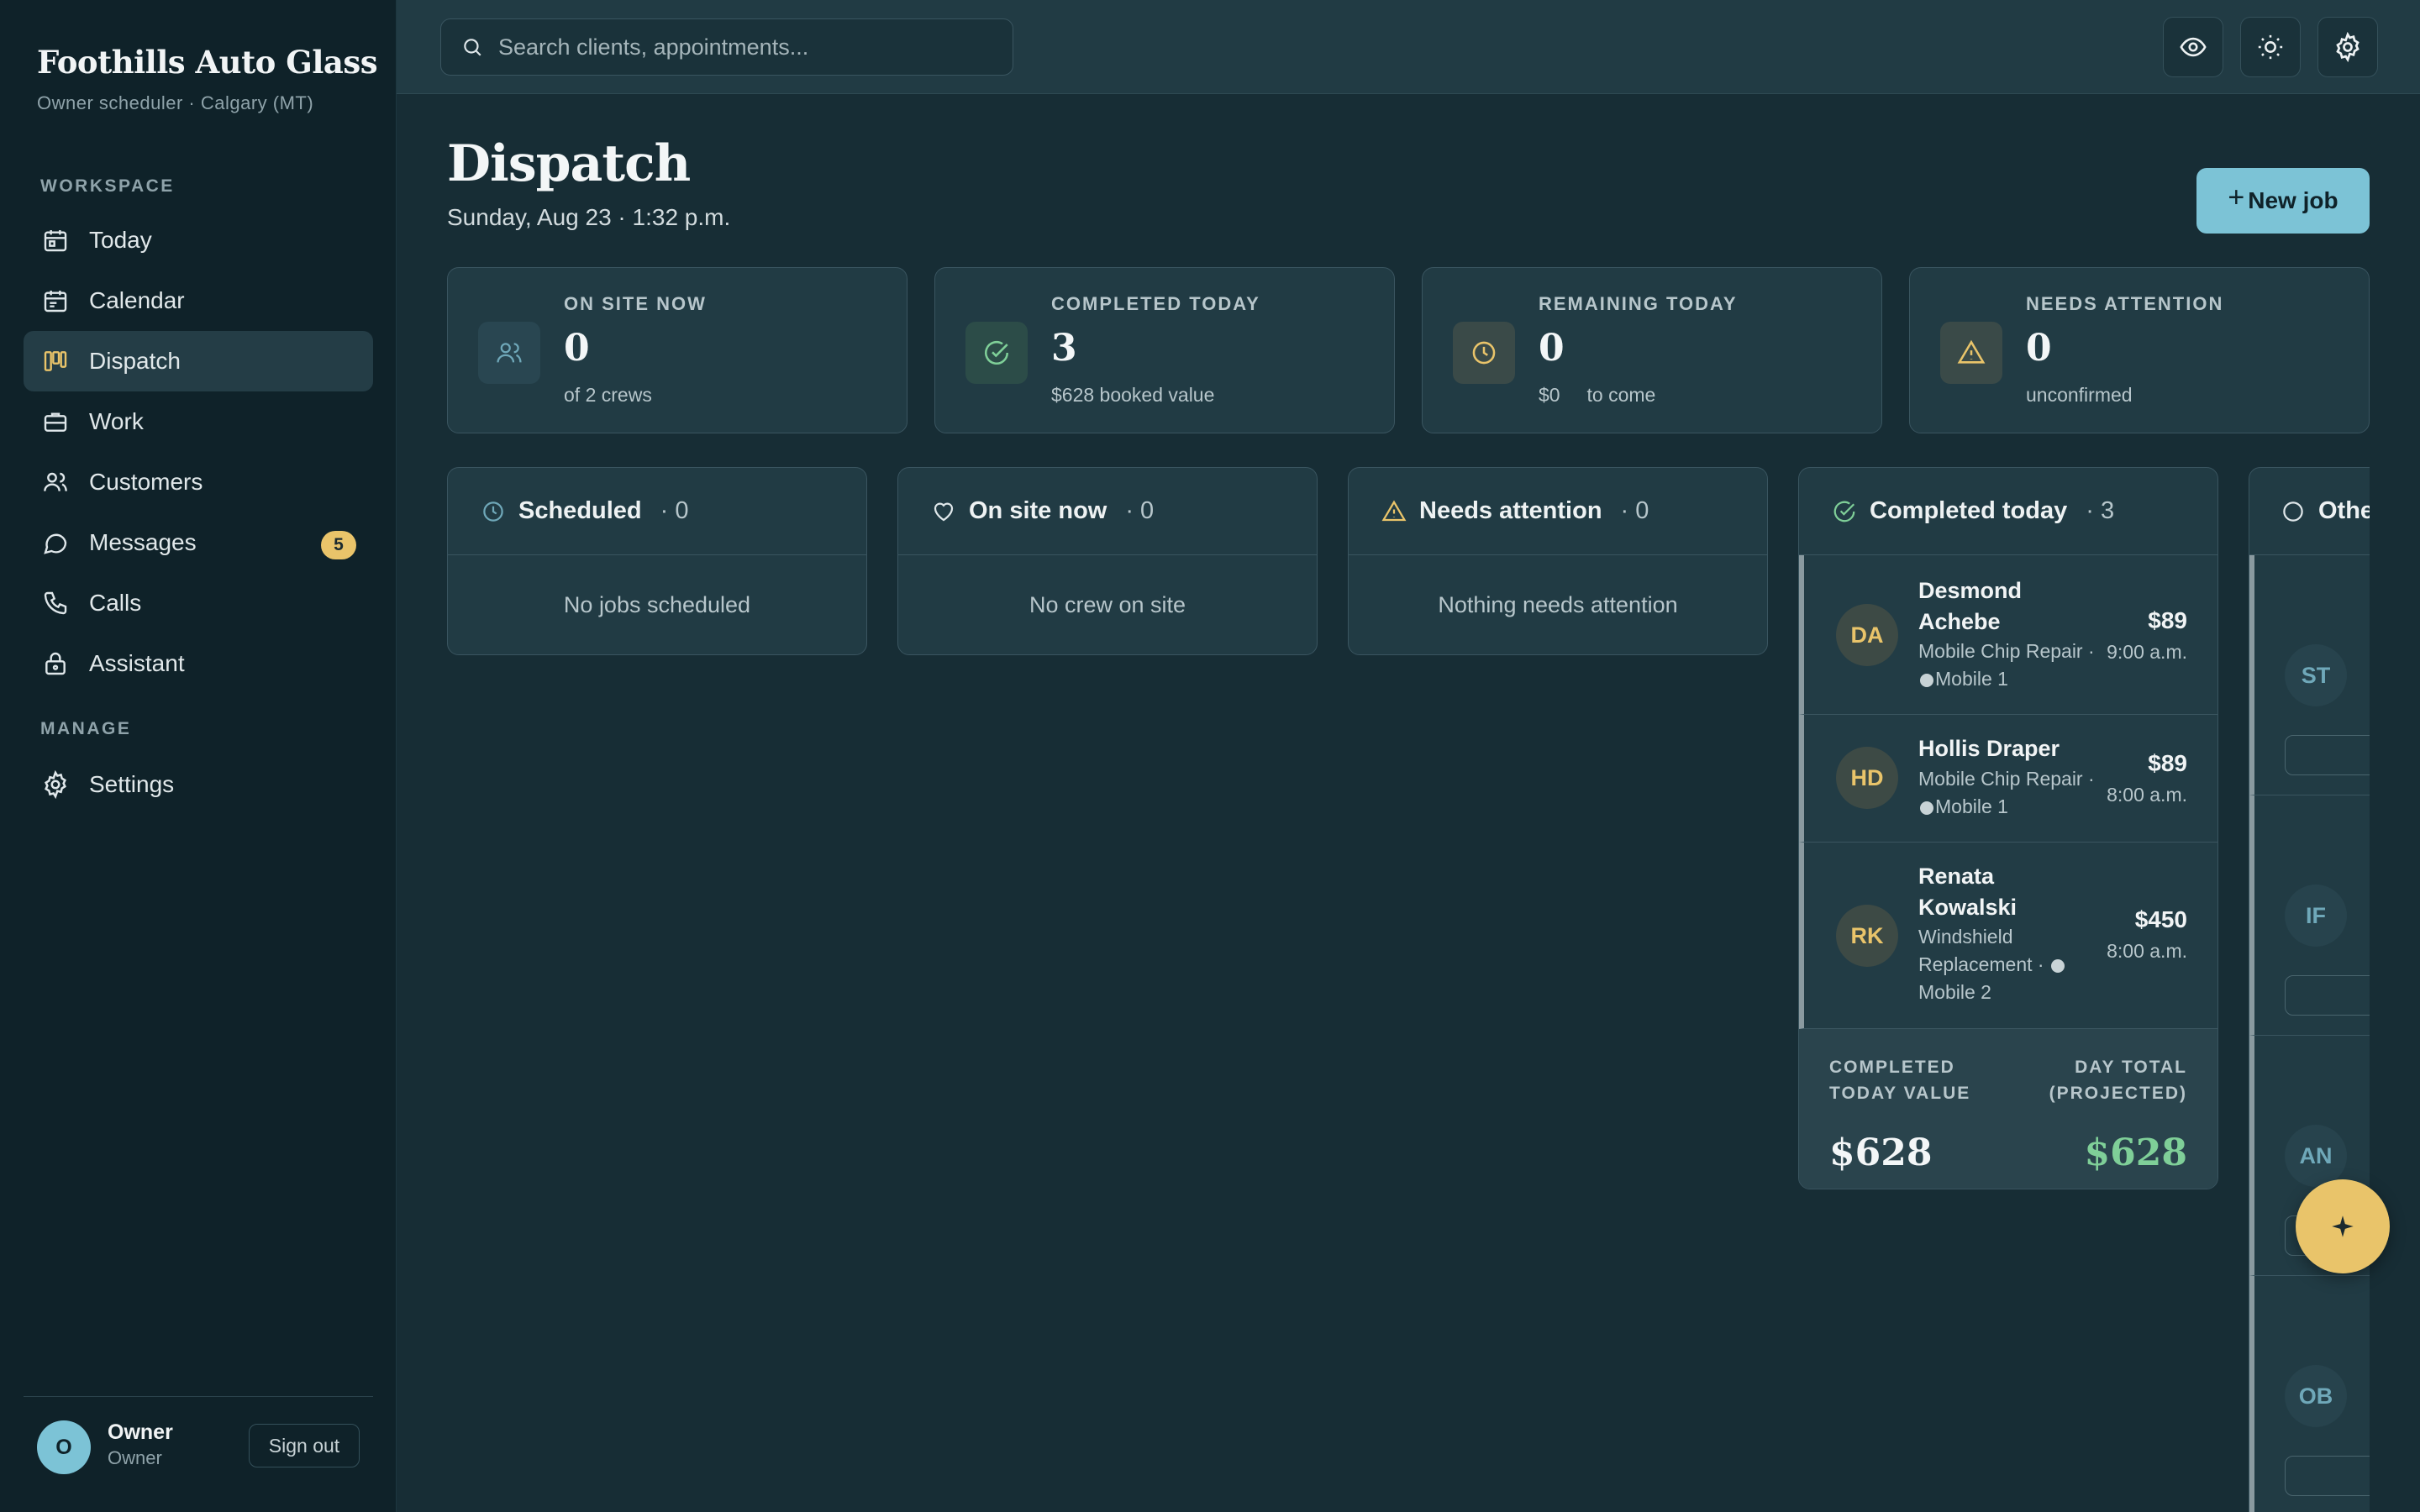  I want to click on sidebar-item-customers: Customers, so click(199, 482).